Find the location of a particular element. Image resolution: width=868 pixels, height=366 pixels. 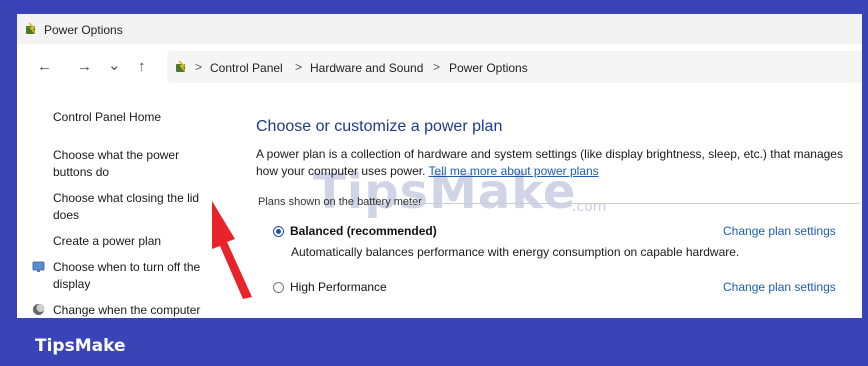

breadcrumb-hardware-and-sound: Hardware and Sound is located at coordinates (366, 68).